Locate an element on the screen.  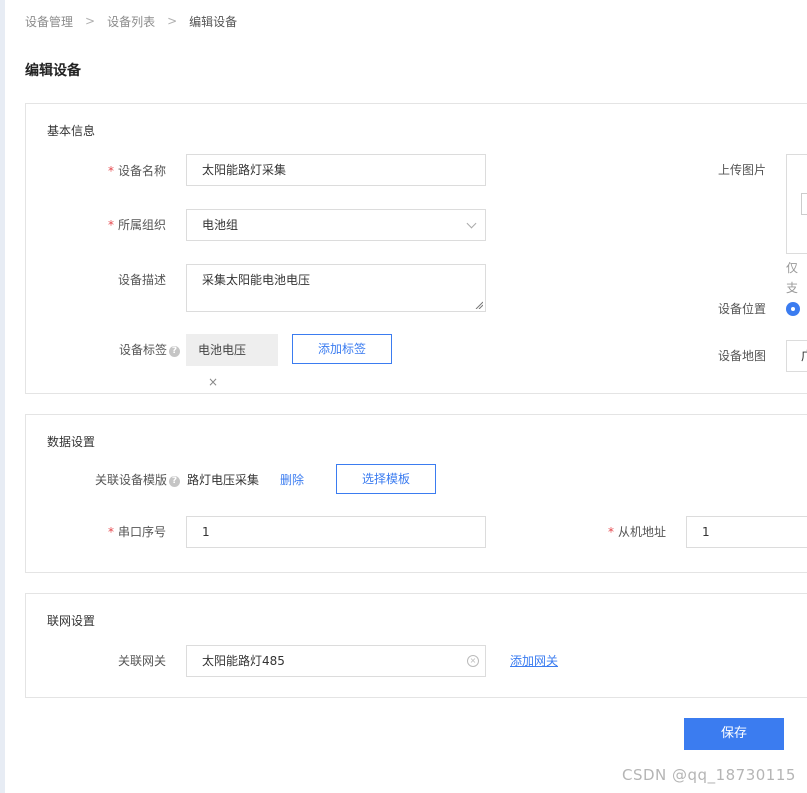
description-label: 设备描述 is located at coordinates (141, 280).